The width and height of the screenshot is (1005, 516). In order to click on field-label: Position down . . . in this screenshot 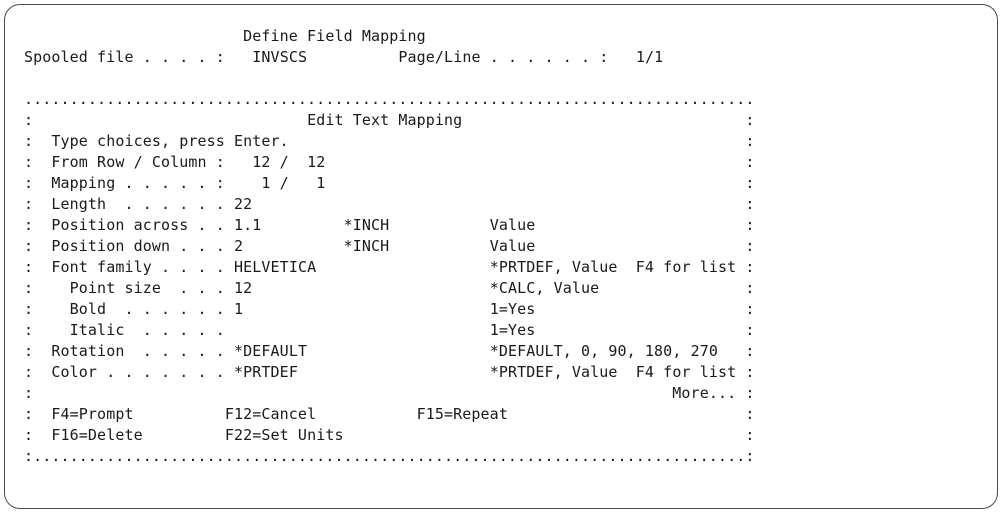, I will do `click(143, 246)`.